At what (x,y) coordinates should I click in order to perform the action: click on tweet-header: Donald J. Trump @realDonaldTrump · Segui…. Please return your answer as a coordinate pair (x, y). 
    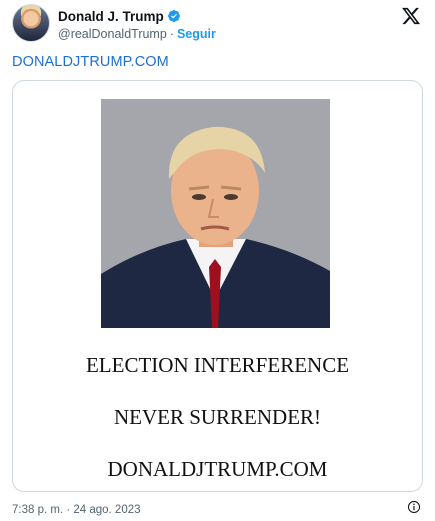
    Looking at the image, I should click on (217, 24).